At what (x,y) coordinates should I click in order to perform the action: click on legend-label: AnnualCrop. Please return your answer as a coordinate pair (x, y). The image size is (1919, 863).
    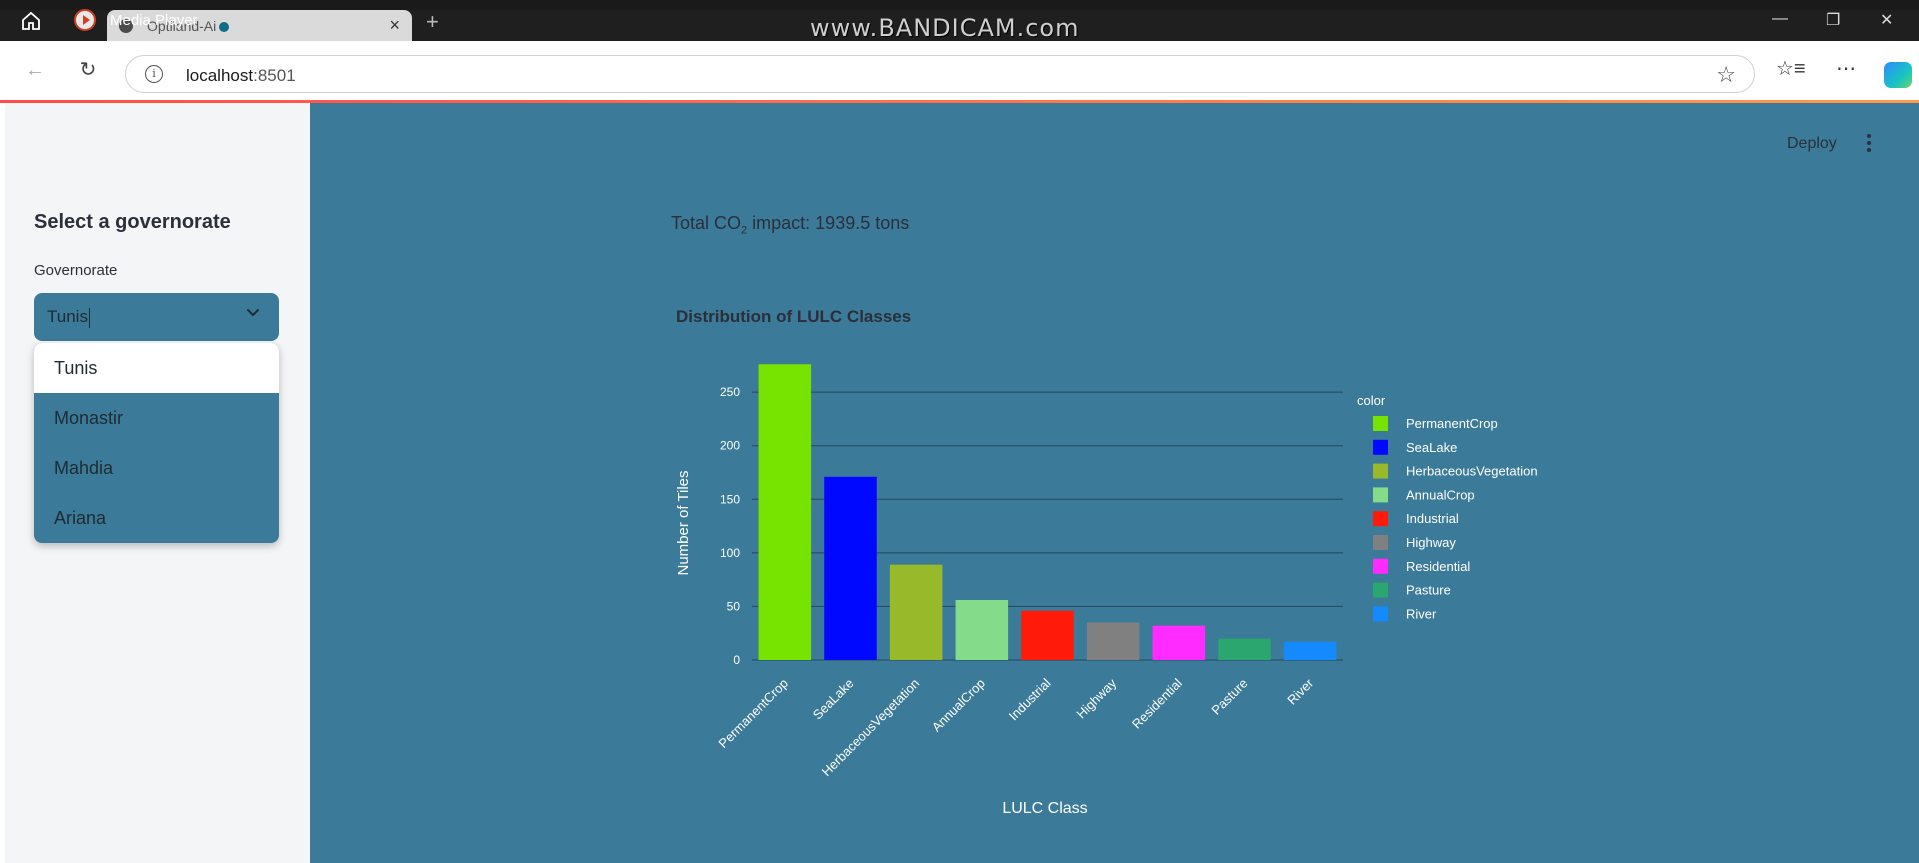
    Looking at the image, I should click on (1440, 494).